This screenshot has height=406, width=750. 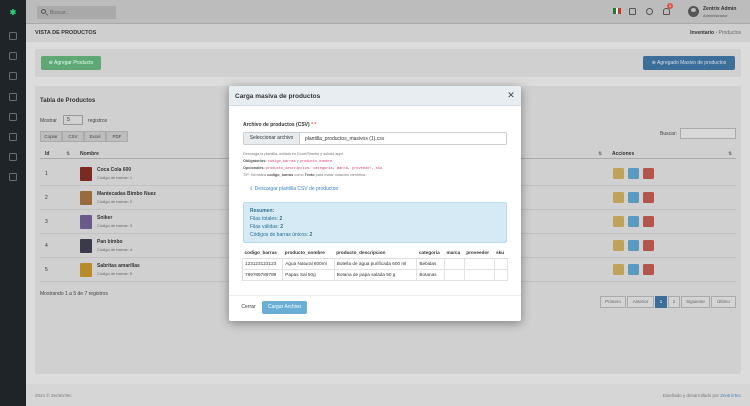 What do you see at coordinates (115, 249) in the screenshot?
I see `product-code: Código de barras: 4` at bounding box center [115, 249].